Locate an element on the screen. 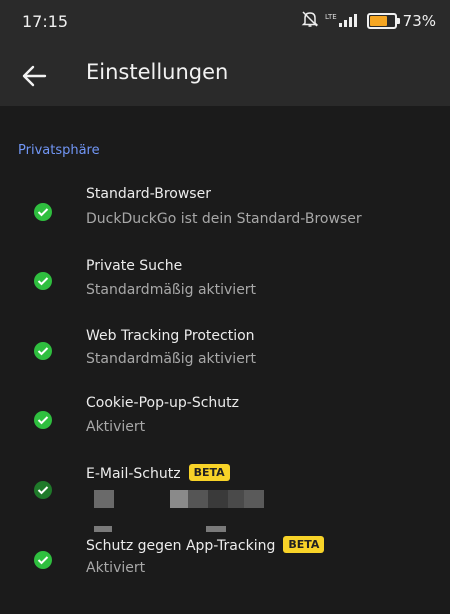 This screenshot has width=450, height=614. settings-item-app-tracking-protection: Schutz gegen App-Tracking BETA Aktiviert is located at coordinates (225, 562).